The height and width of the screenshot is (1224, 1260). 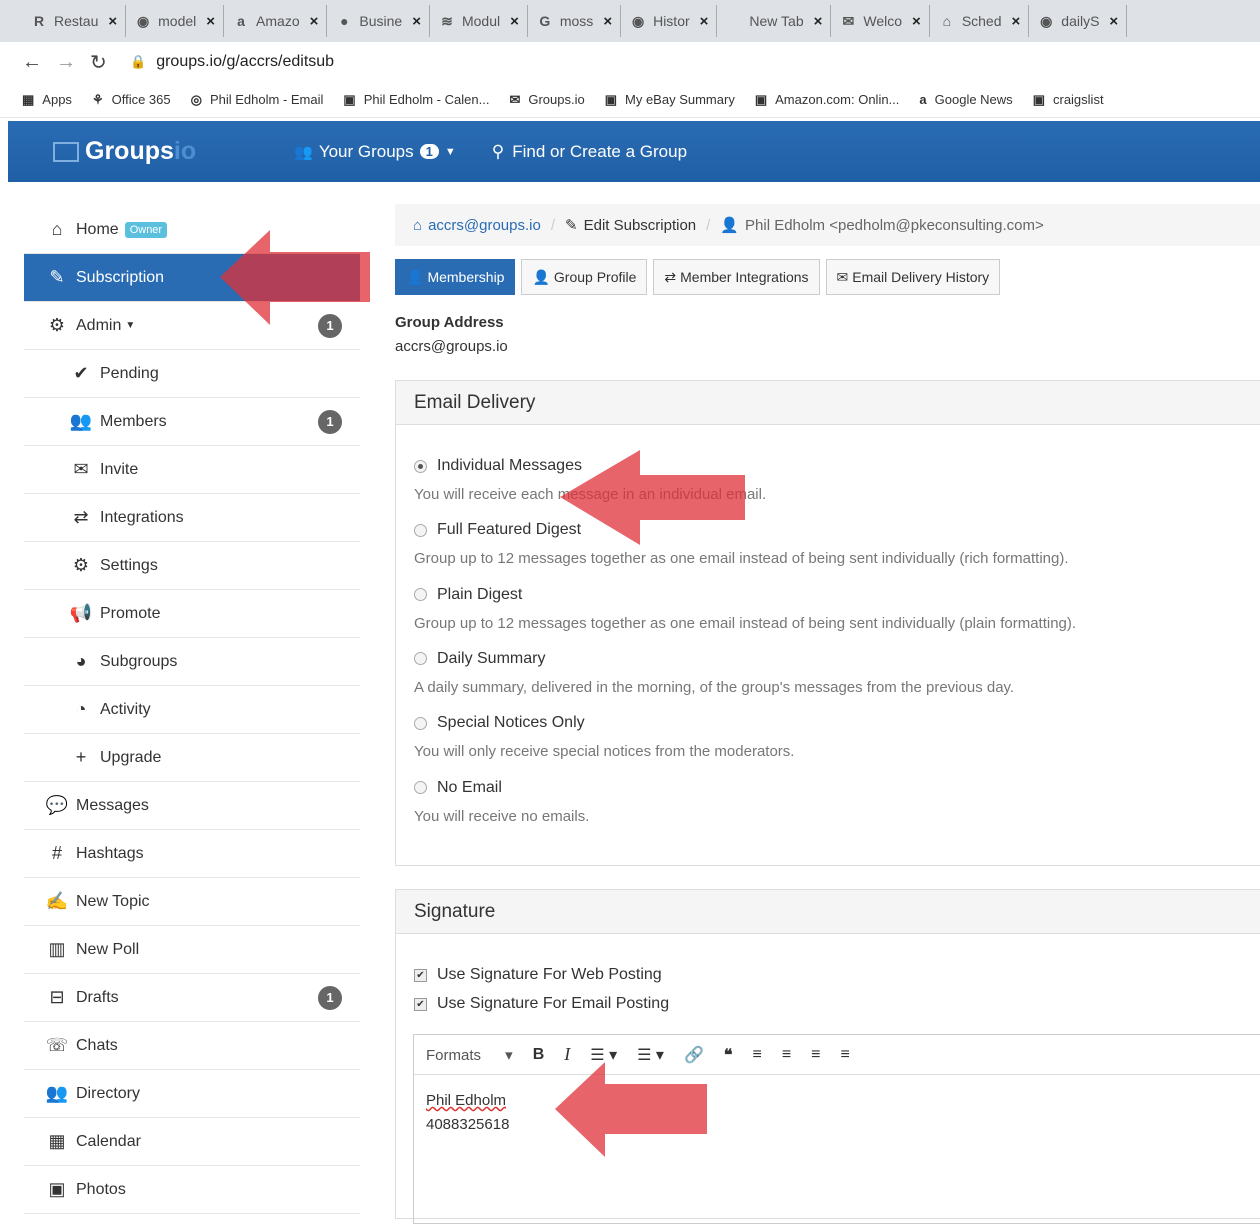 I want to click on sidebar-item-members: 👥 Members 1, so click(x=192, y=422).